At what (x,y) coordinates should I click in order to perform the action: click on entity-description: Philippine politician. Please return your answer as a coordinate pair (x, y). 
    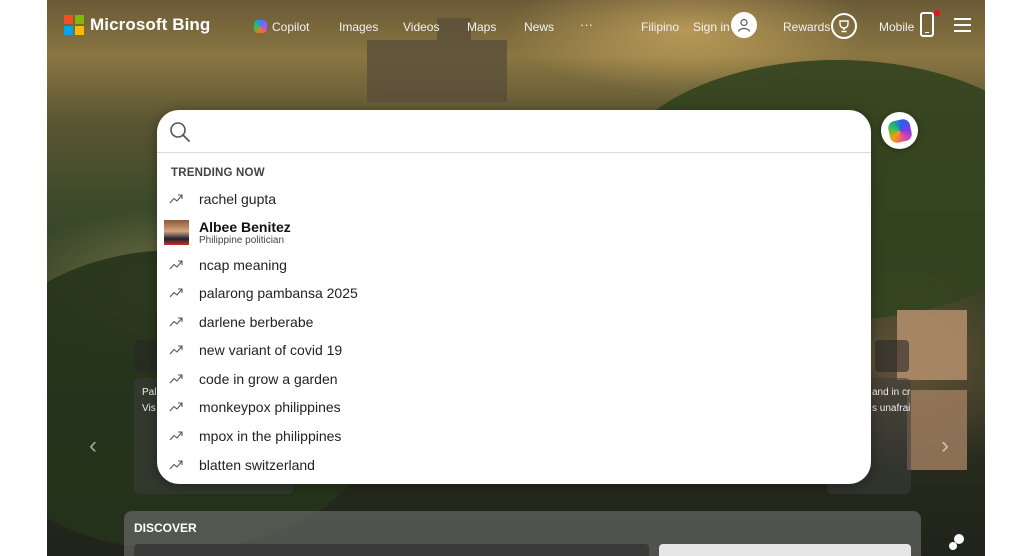
    Looking at the image, I should click on (242, 240).